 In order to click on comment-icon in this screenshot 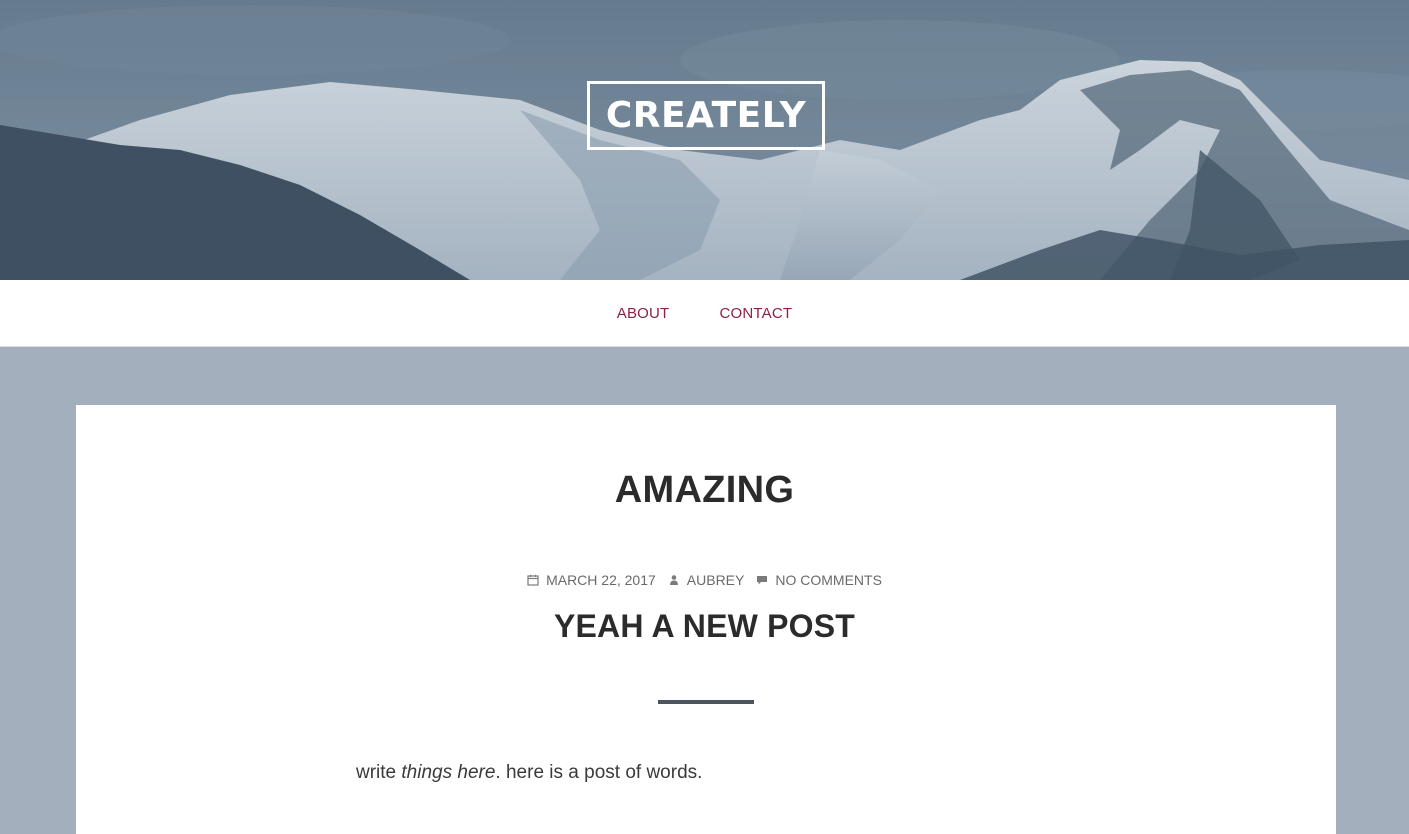, I will do `click(762, 580)`.